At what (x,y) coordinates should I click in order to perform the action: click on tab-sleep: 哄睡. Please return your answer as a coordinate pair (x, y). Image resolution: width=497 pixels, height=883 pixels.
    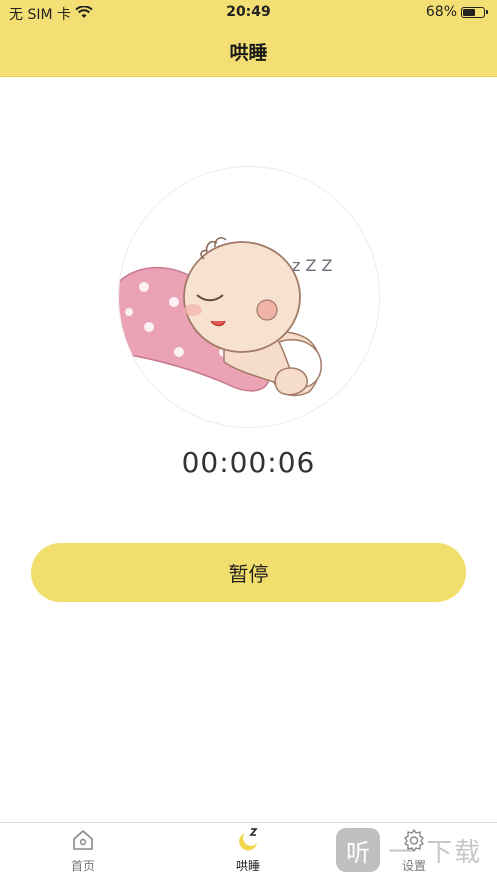
    Looking at the image, I should click on (248, 850).